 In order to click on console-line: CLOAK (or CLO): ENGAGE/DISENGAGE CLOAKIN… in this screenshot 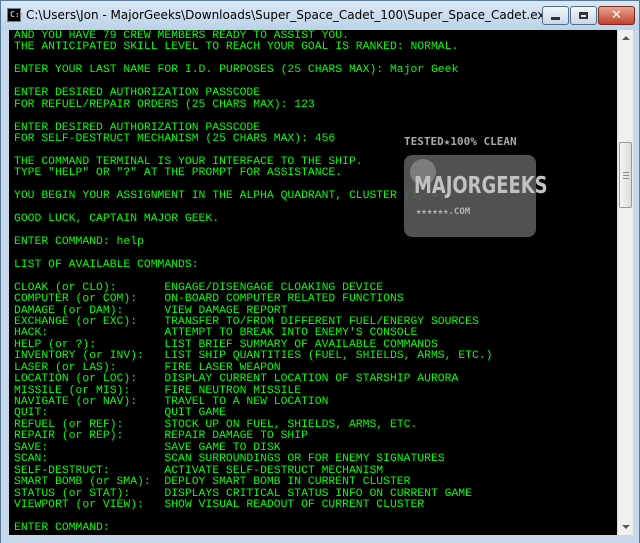, I will do `click(199, 287)`.